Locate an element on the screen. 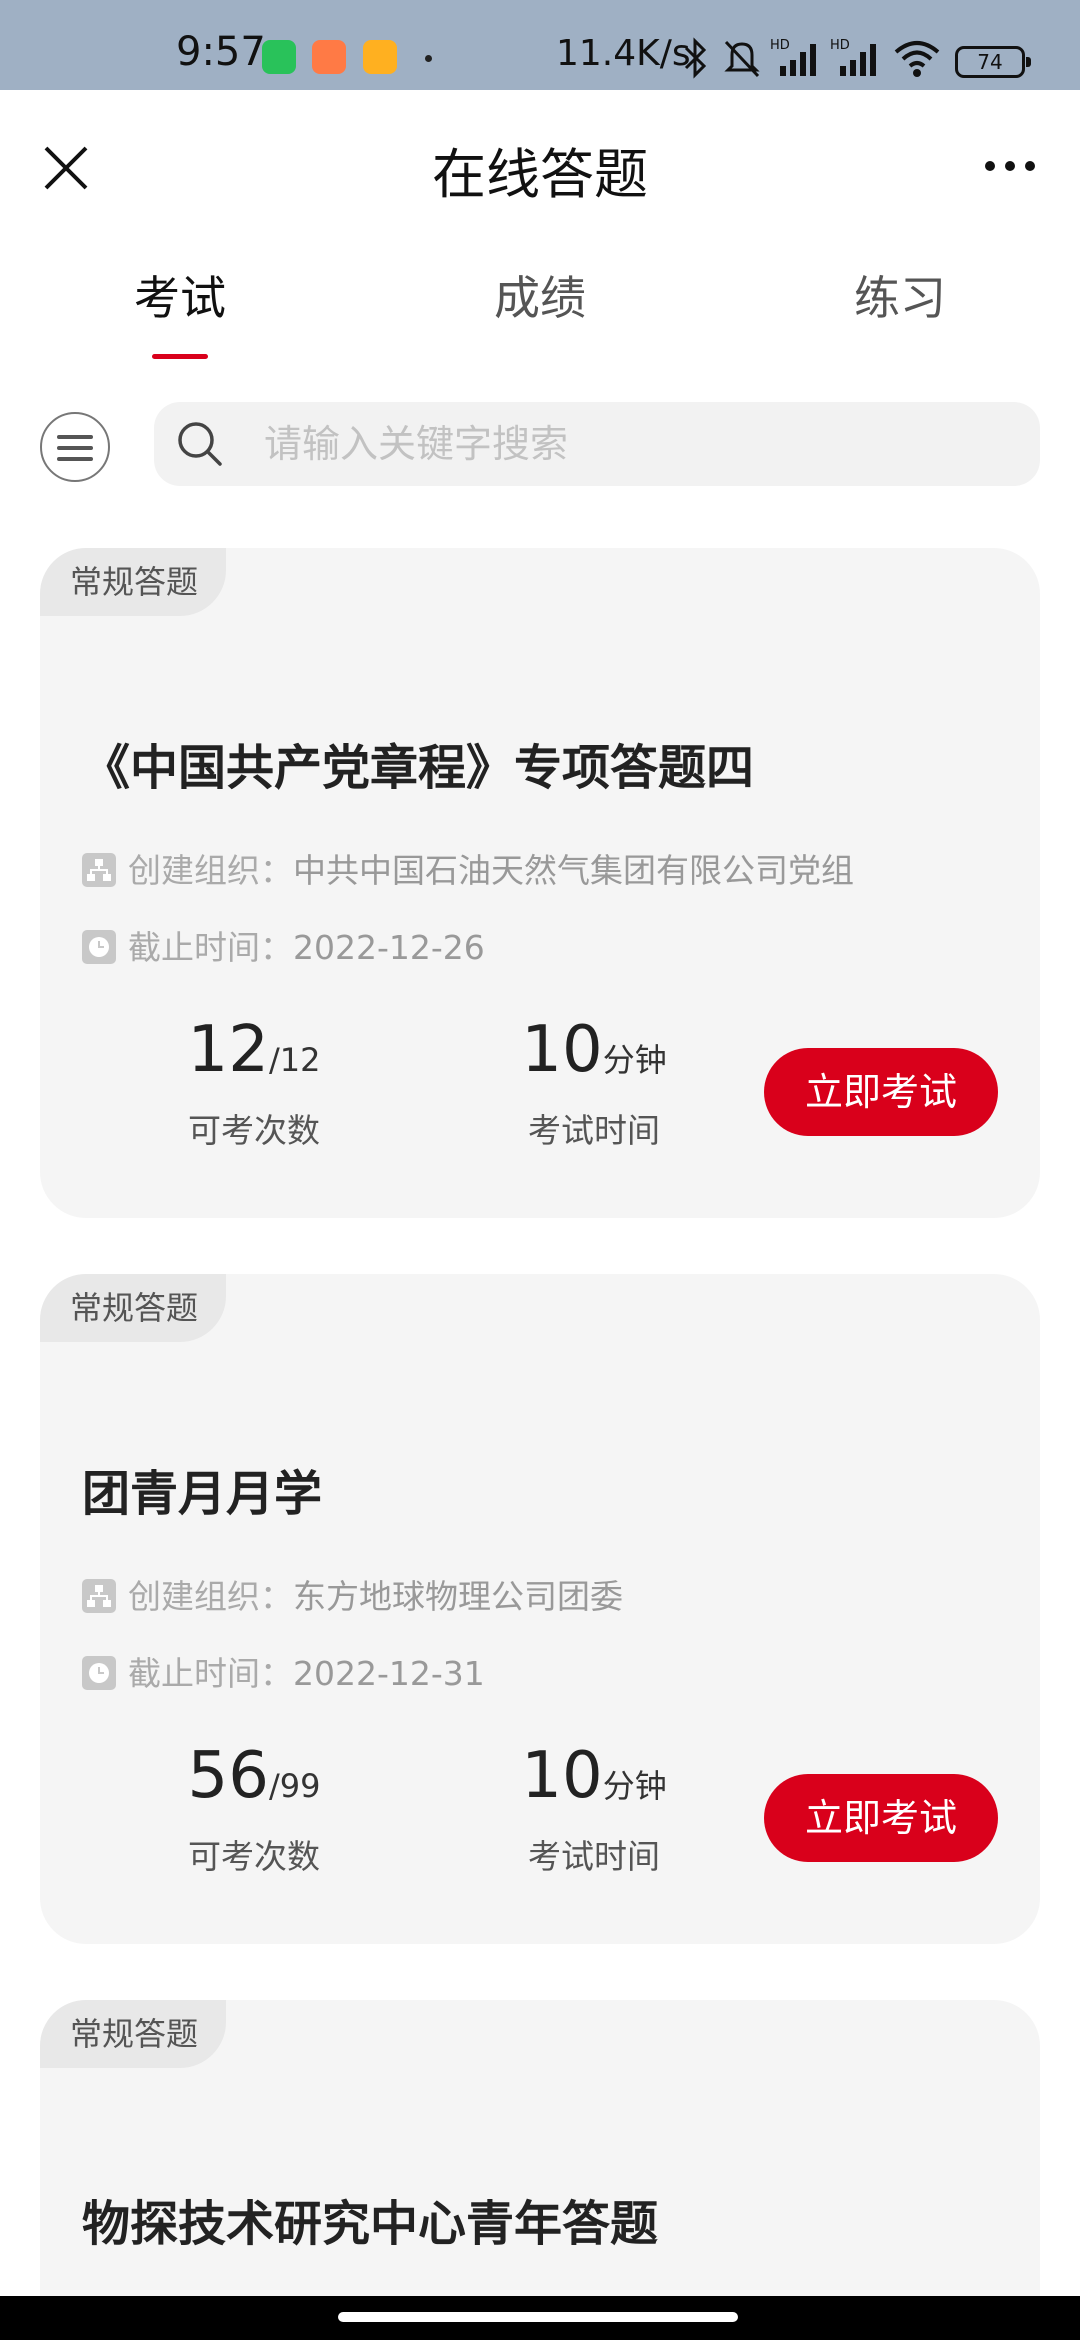 This screenshot has width=1080, height=2340. home-indicator-handle is located at coordinates (538, 2317).